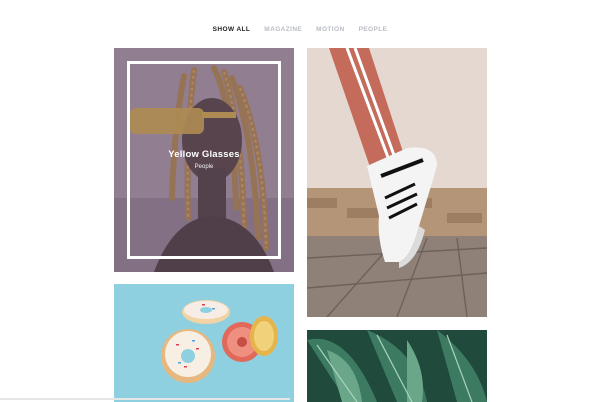 The image size is (600, 402). Describe the element at coordinates (283, 29) in the screenshot. I see `filter-magazine: MAGAZINE` at that location.